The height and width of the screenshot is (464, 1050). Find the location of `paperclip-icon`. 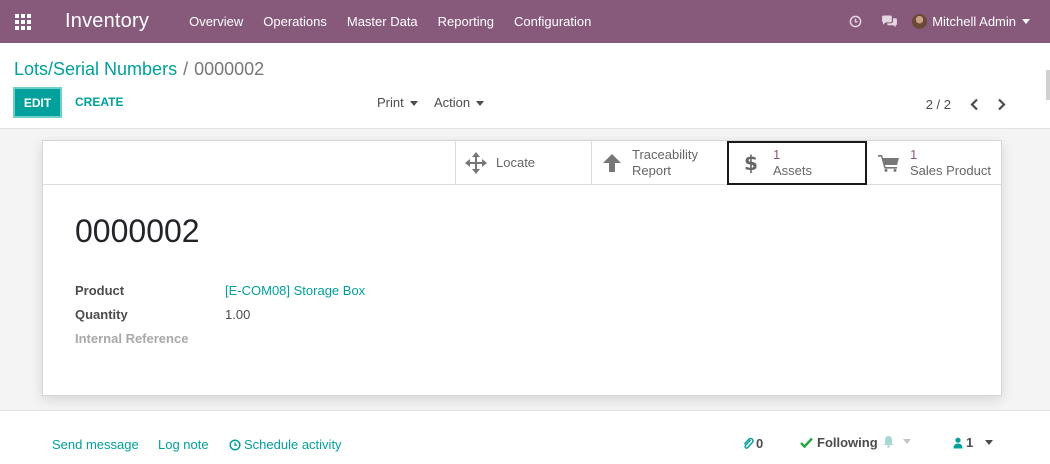

paperclip-icon is located at coordinates (748, 443).